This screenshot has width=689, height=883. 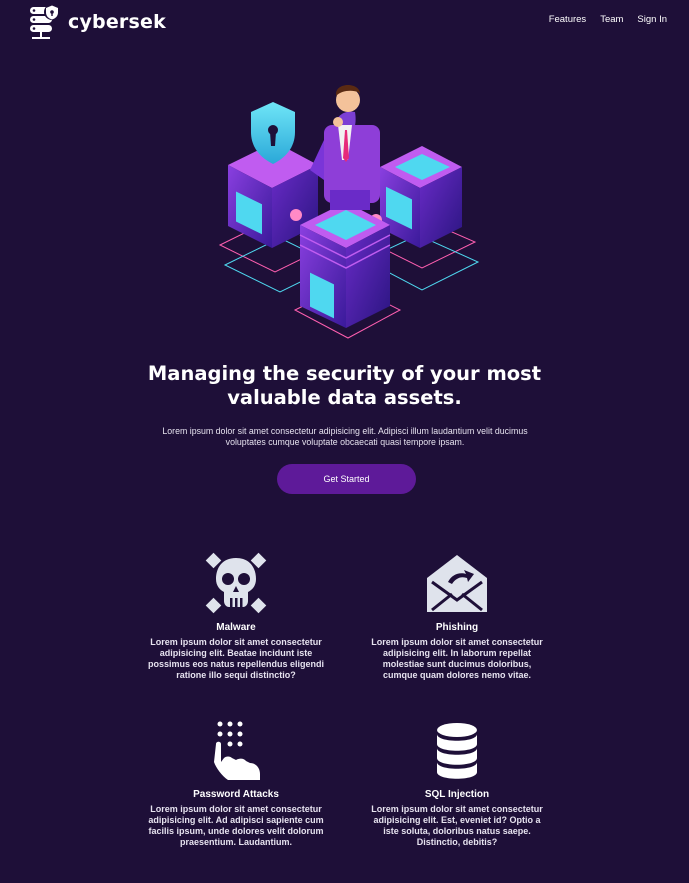 I want to click on envelope-hook-icon, so click(x=457, y=583).